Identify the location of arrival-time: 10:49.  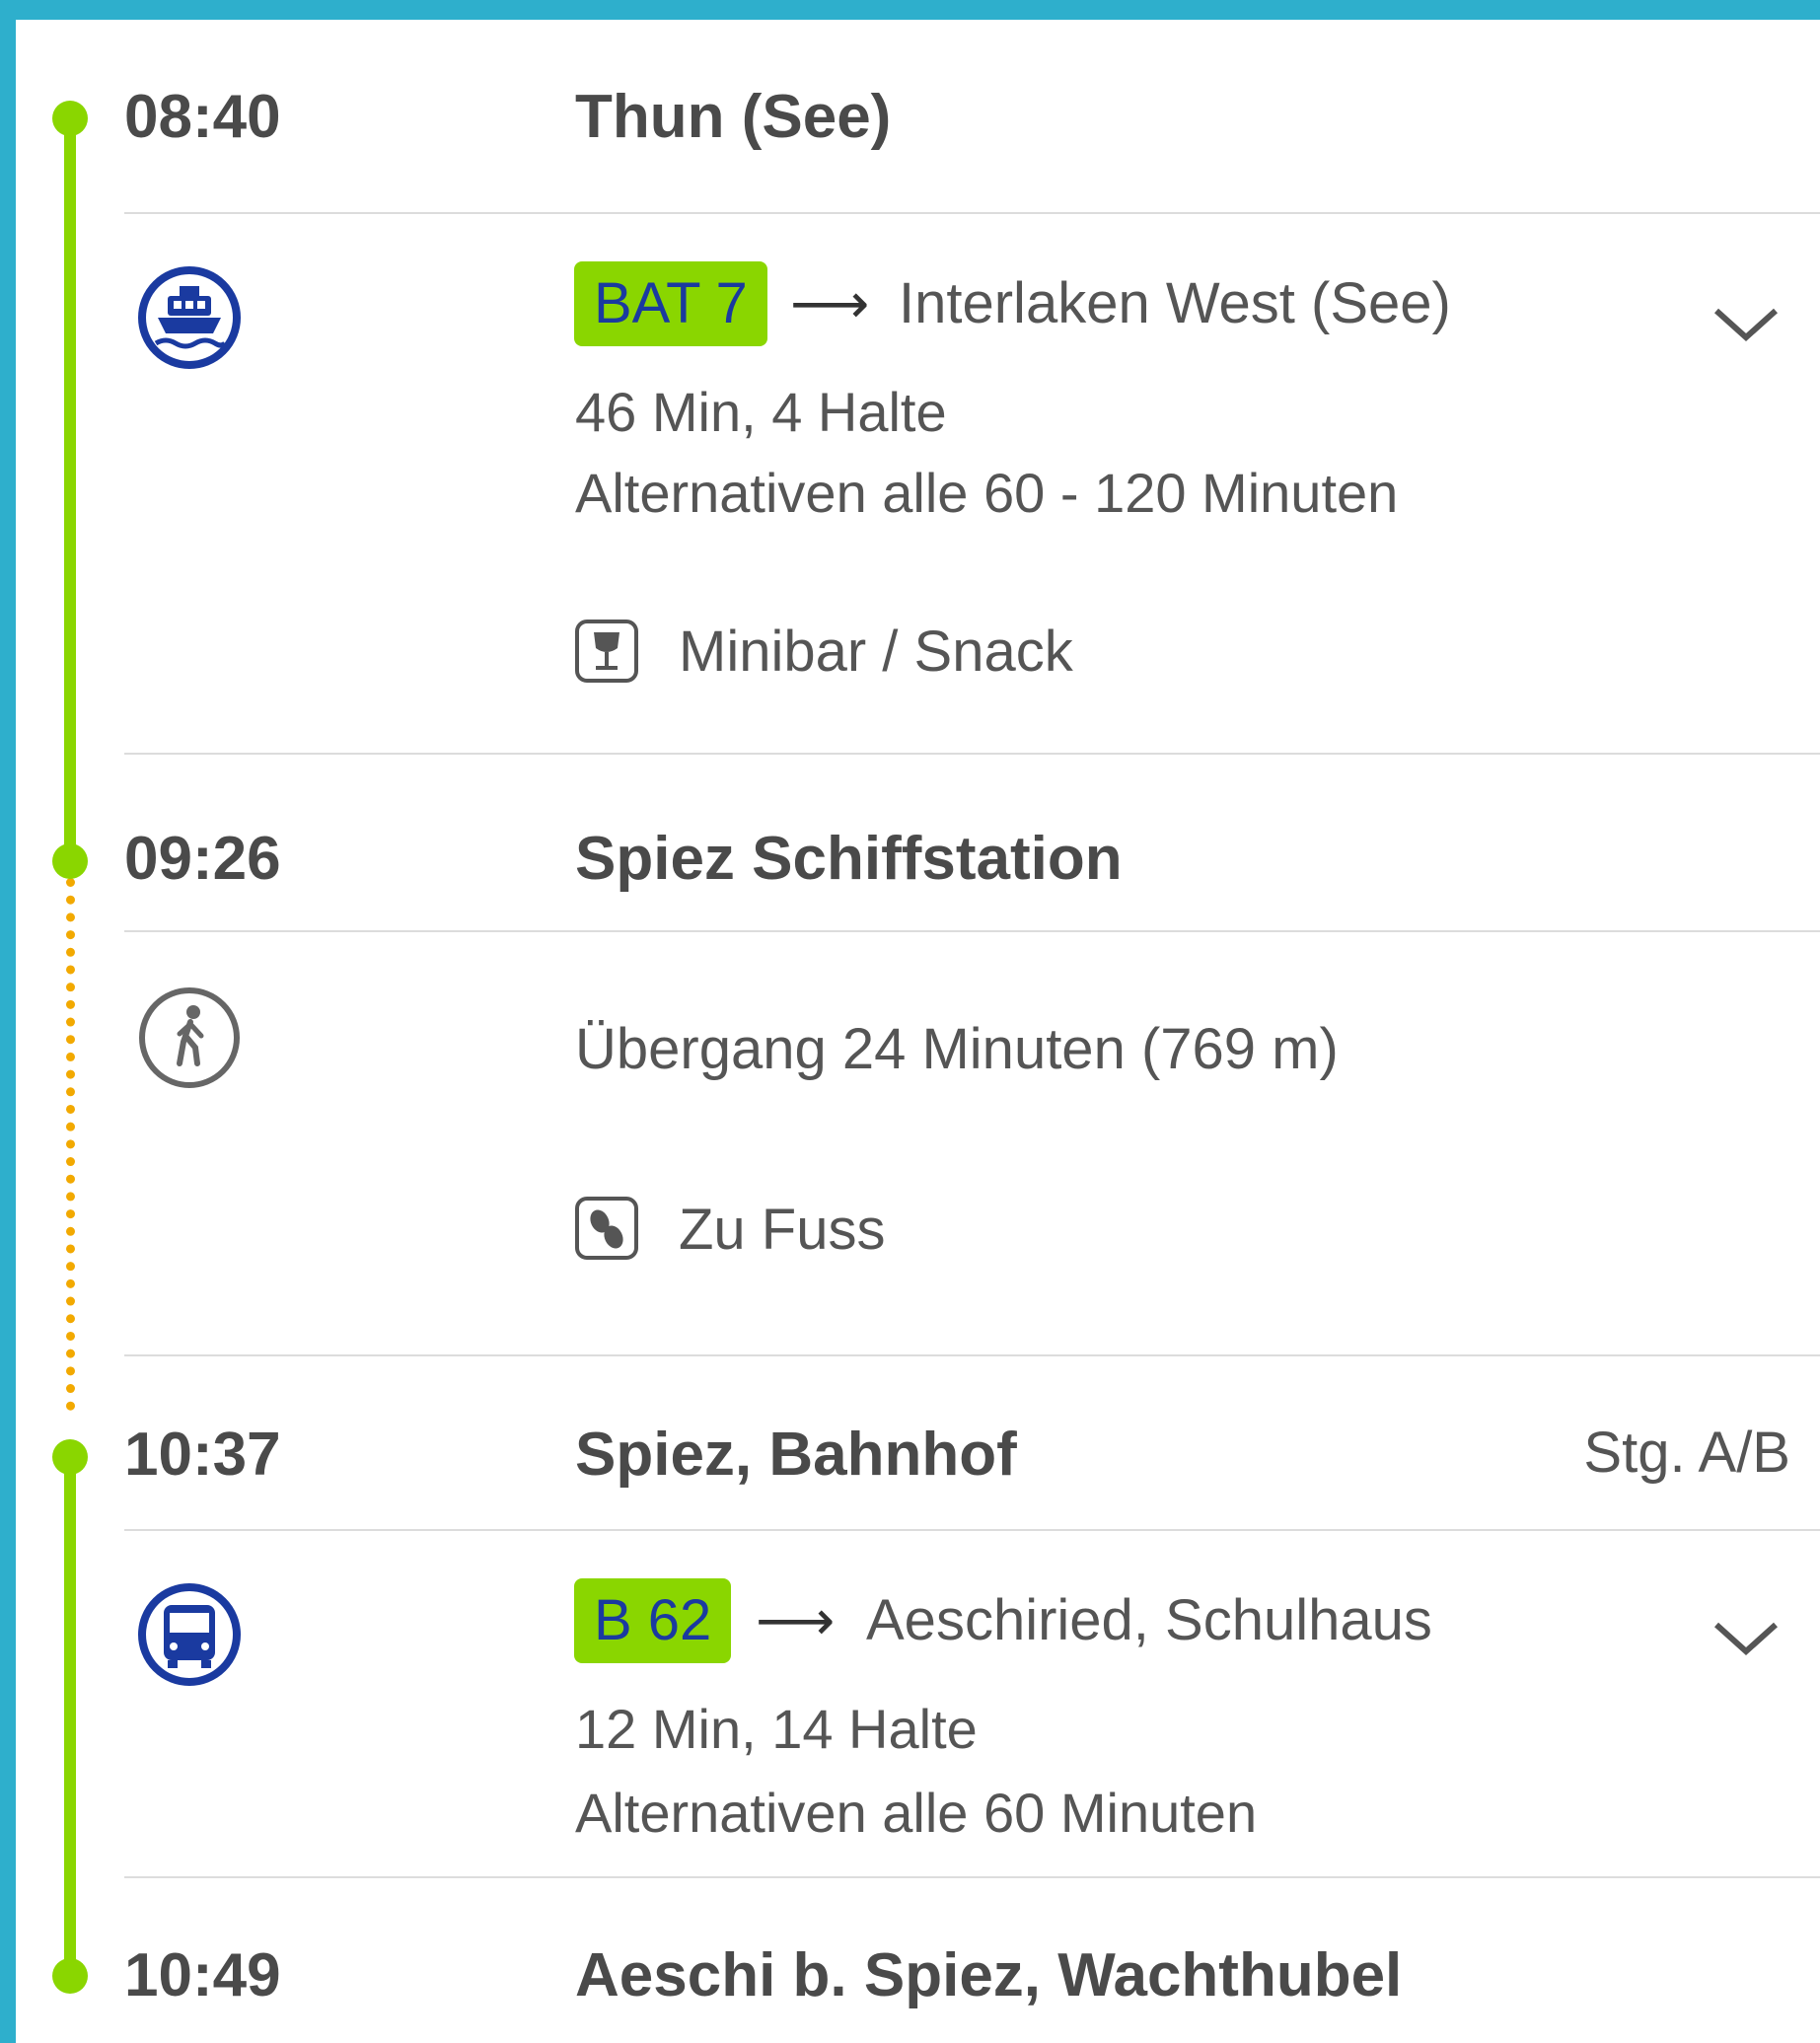
(202, 1975).